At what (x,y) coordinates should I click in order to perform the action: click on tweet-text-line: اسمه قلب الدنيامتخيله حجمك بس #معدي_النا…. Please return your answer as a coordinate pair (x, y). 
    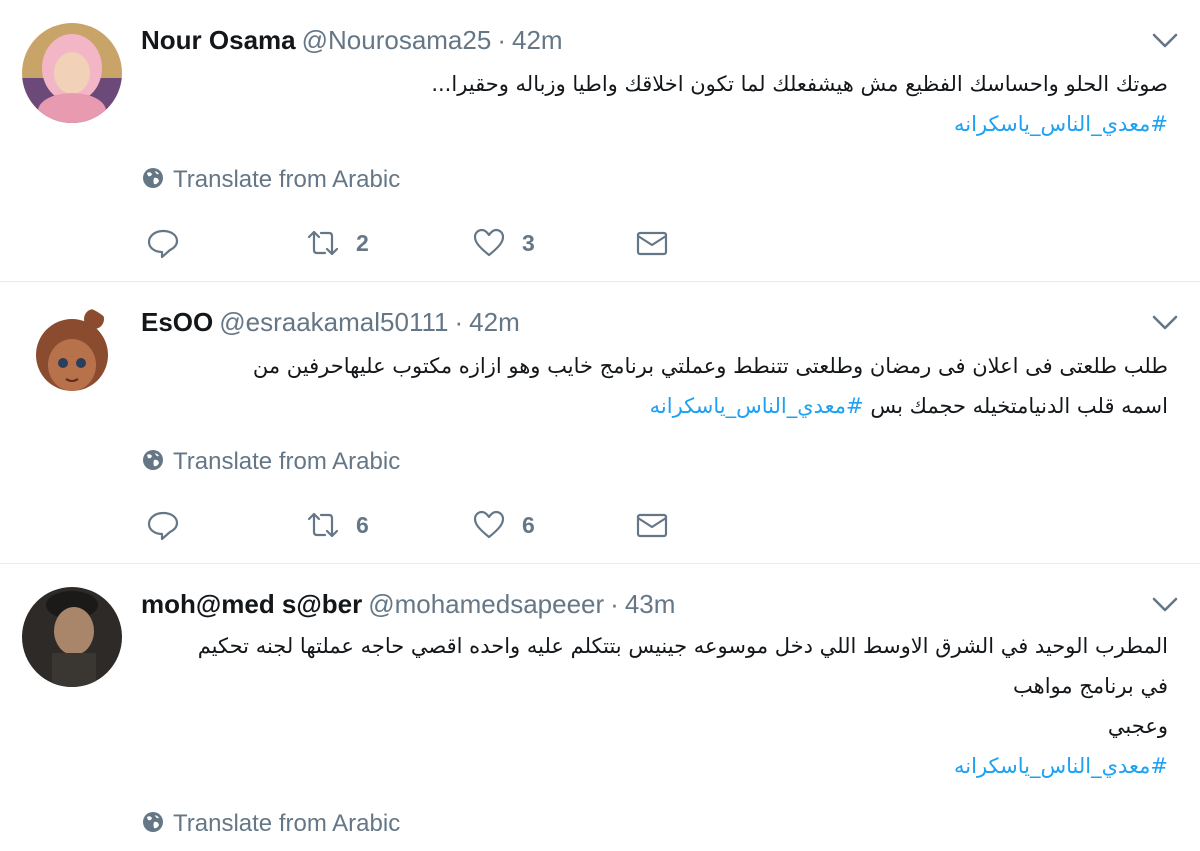
    Looking at the image, I should click on (663, 406).